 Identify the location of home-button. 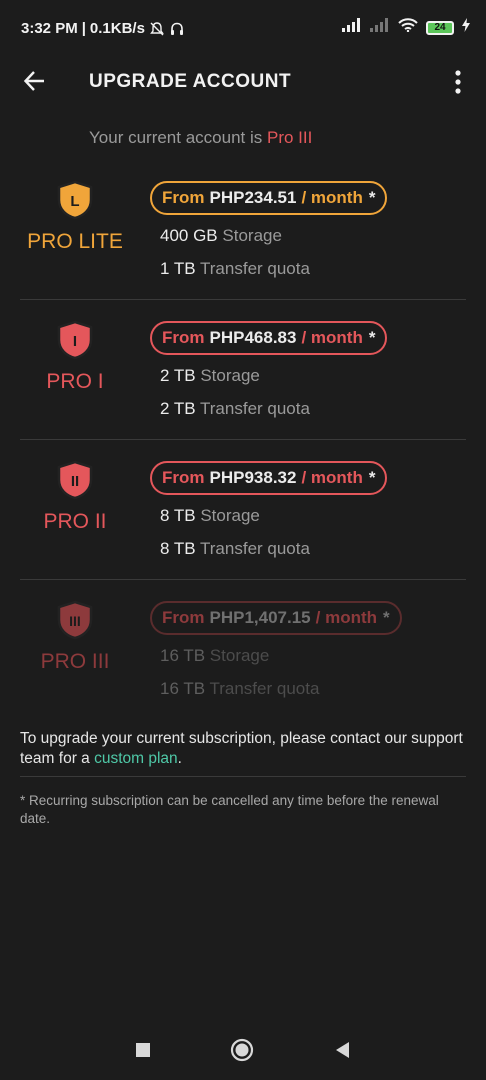
(242, 1050).